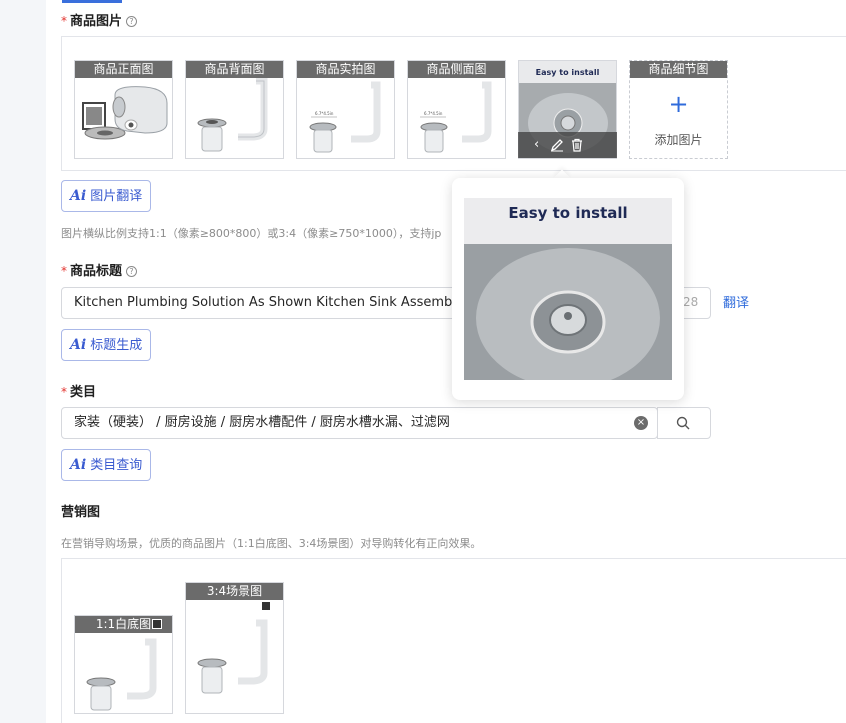 The image size is (846, 723). I want to click on category-label: * 类目, so click(78, 390).